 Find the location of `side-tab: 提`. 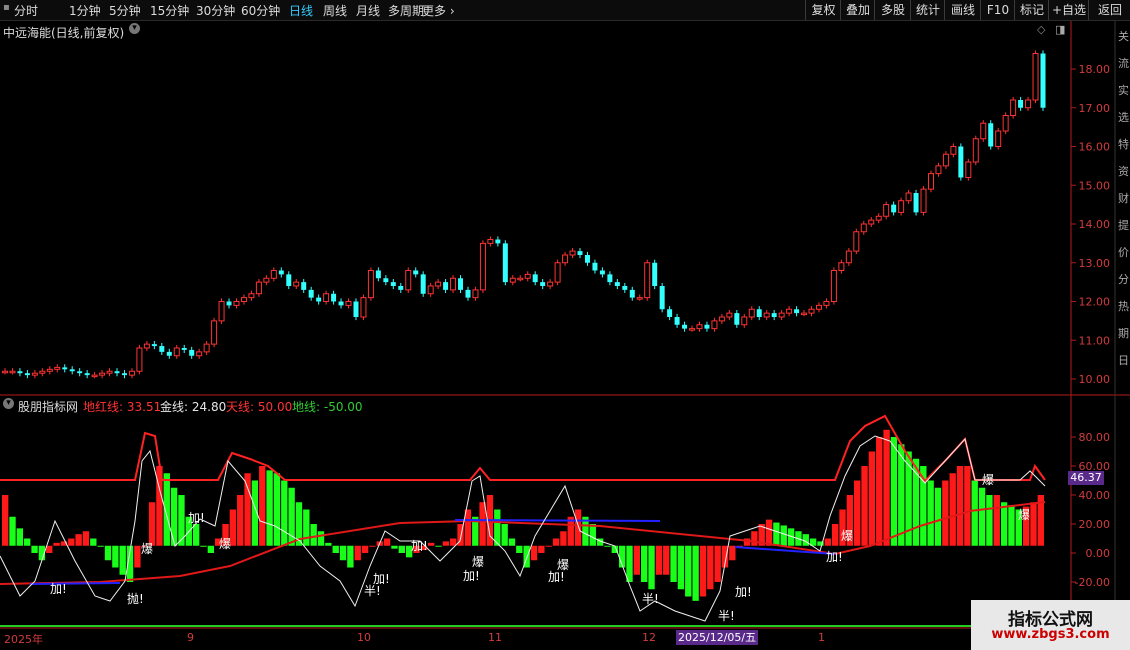

side-tab: 提 is located at coordinates (1123, 225).